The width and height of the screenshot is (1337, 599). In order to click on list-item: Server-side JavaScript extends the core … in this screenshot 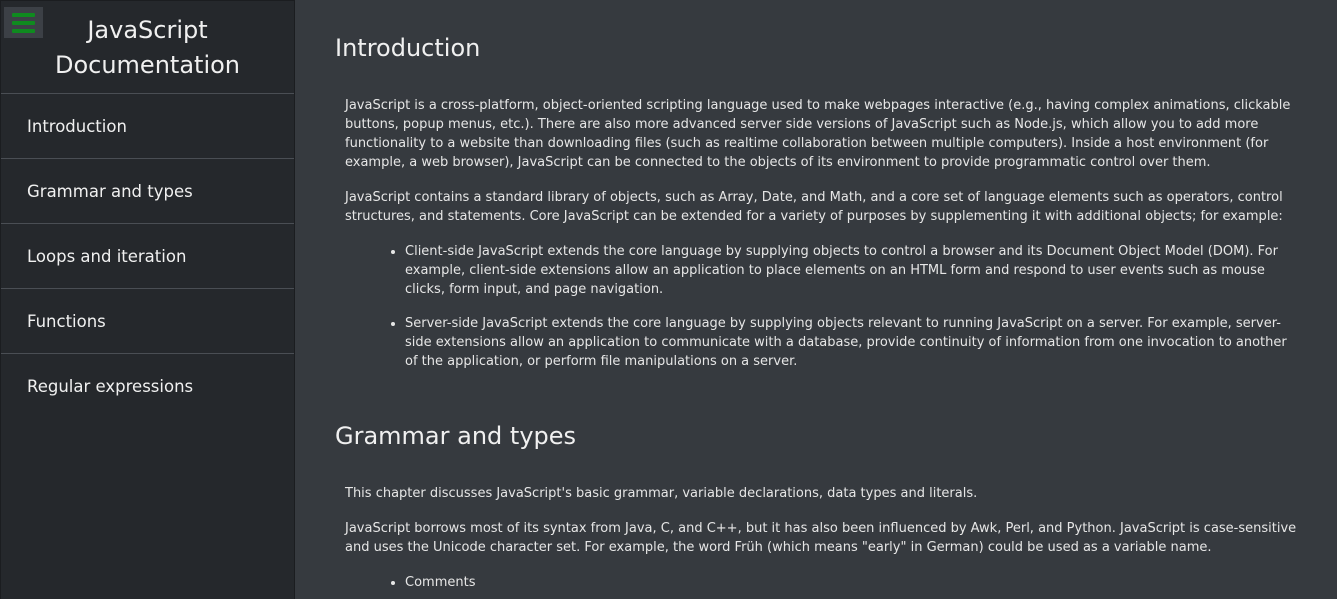, I will do `click(852, 342)`.